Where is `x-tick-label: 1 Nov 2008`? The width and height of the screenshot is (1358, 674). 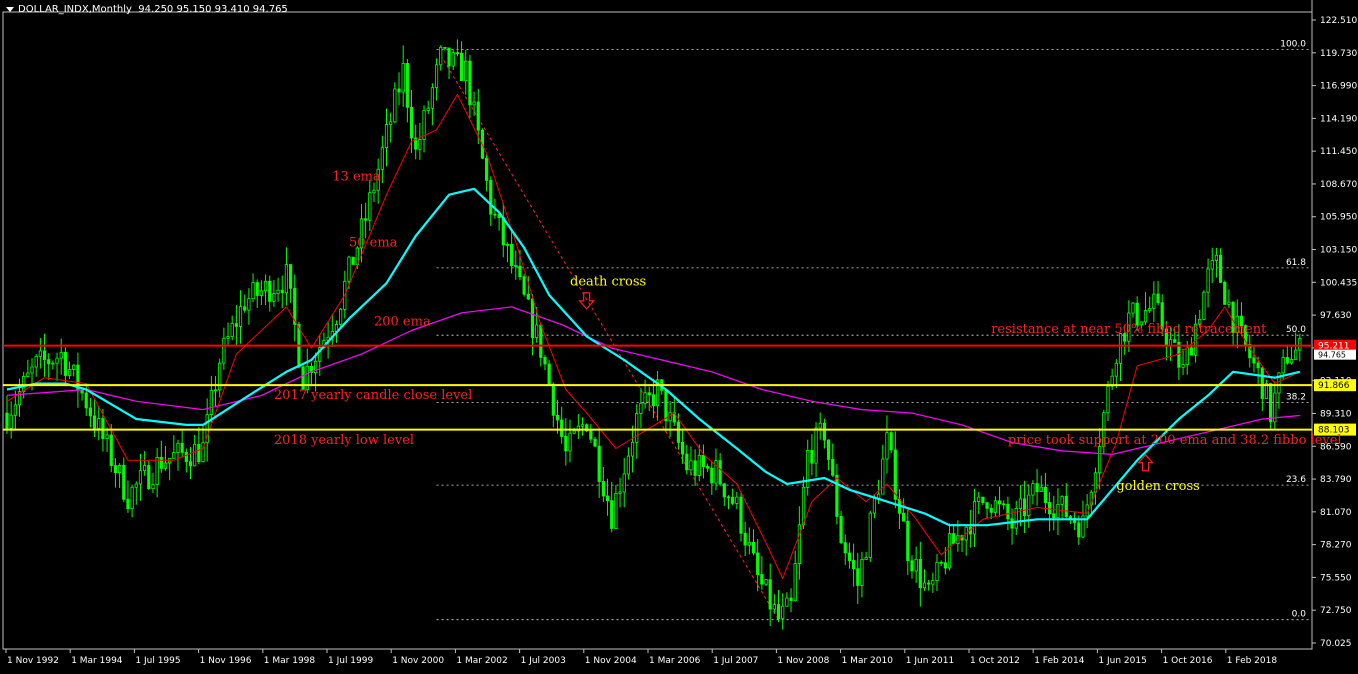
x-tick-label: 1 Nov 2008 is located at coordinates (803, 661).